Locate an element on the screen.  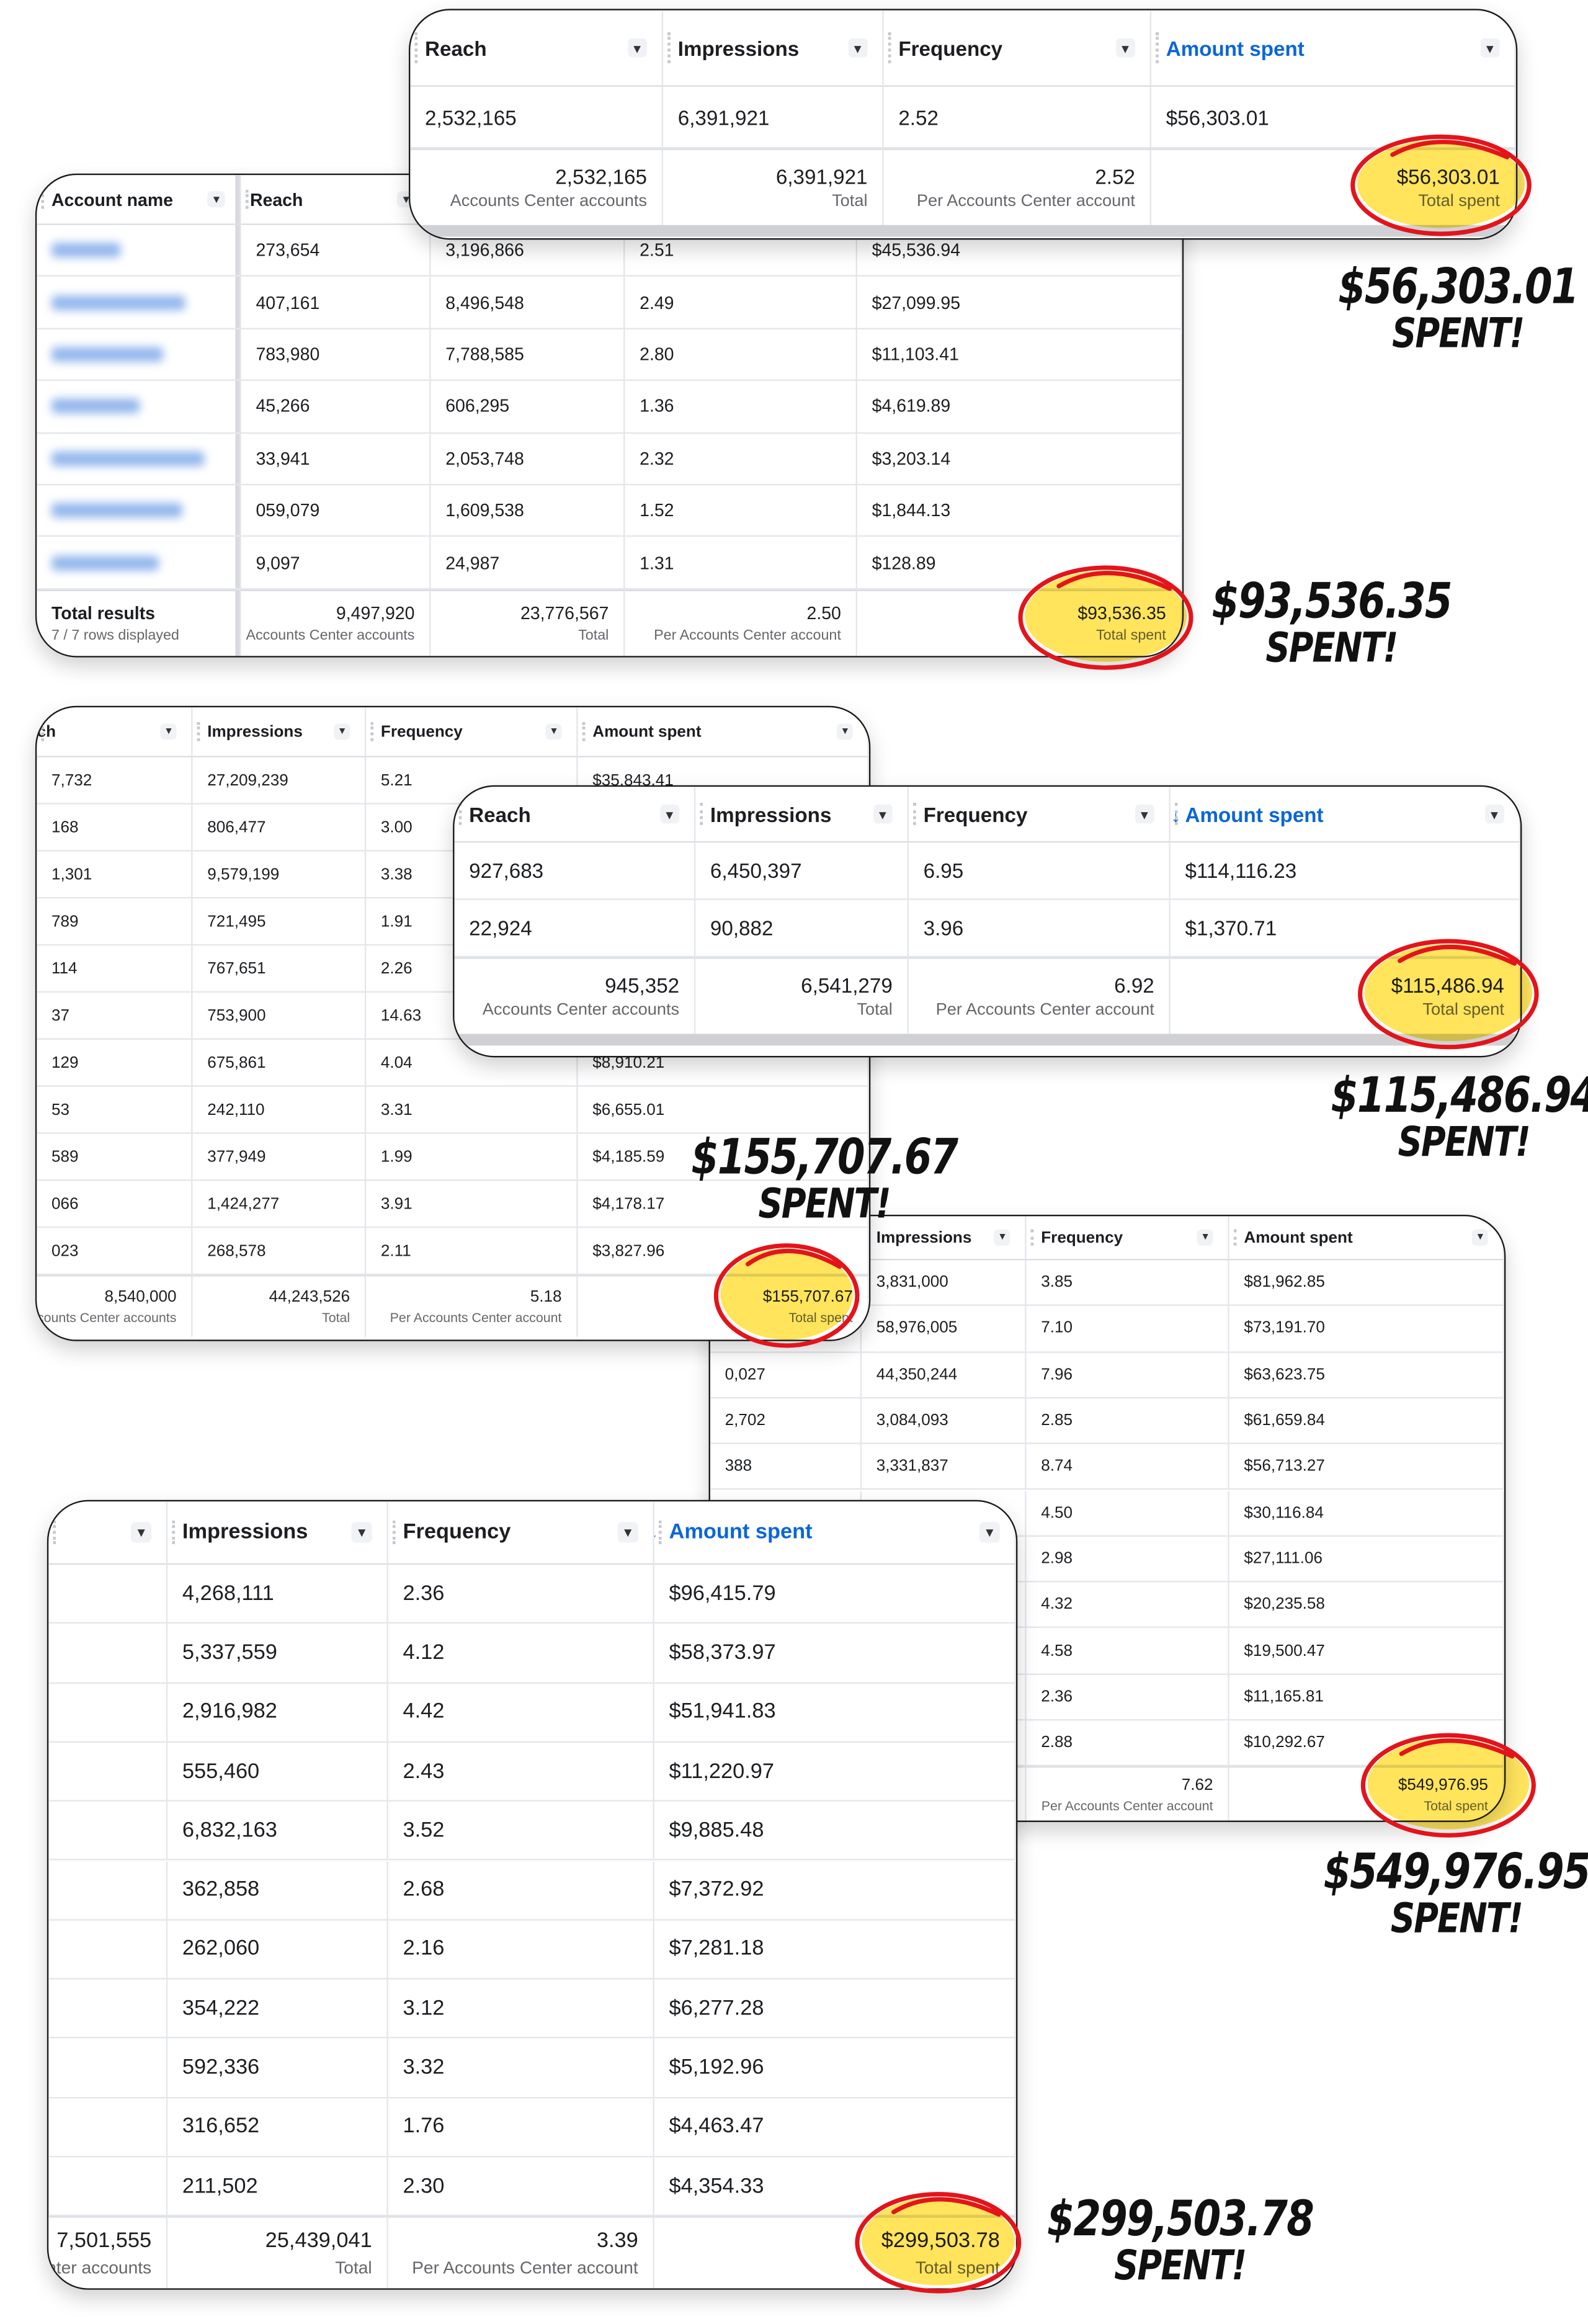
table-cell: $27,099.95 is located at coordinates (1020, 303).